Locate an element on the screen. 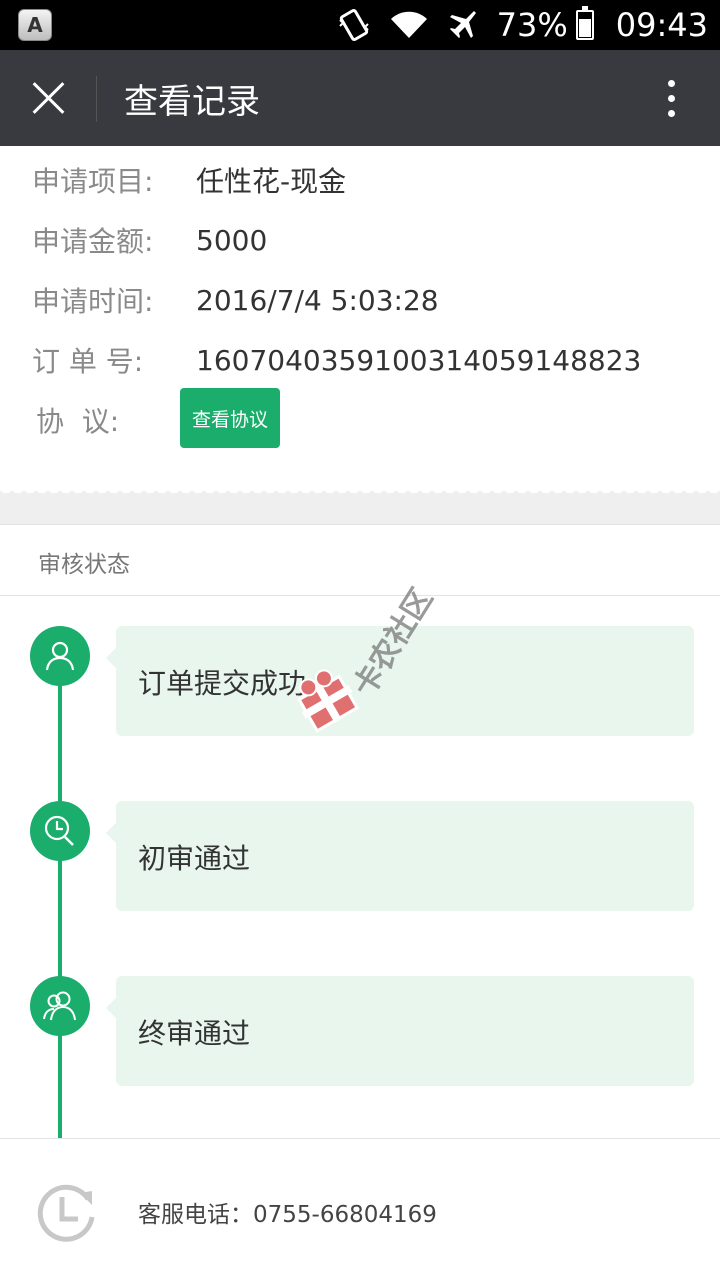 Image resolution: width=720 pixels, height=1280 pixels. info-label: 协 议: is located at coordinates (78, 421).